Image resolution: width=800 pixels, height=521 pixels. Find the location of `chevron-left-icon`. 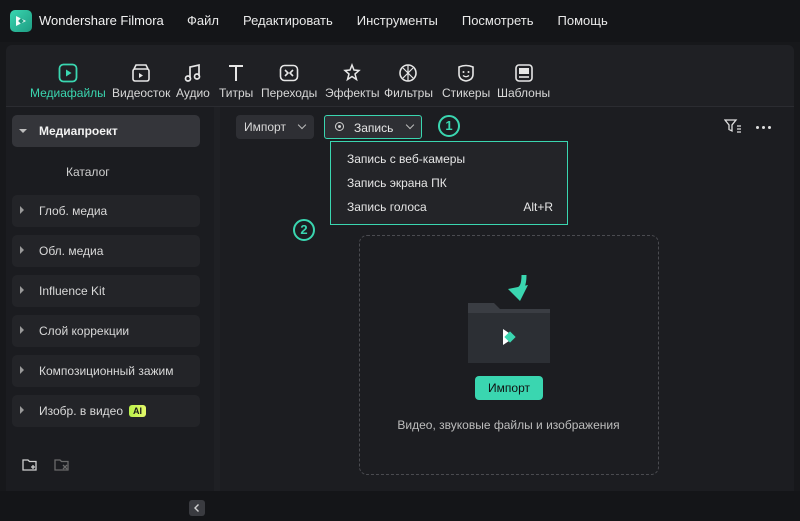

chevron-left-icon is located at coordinates (196, 508).